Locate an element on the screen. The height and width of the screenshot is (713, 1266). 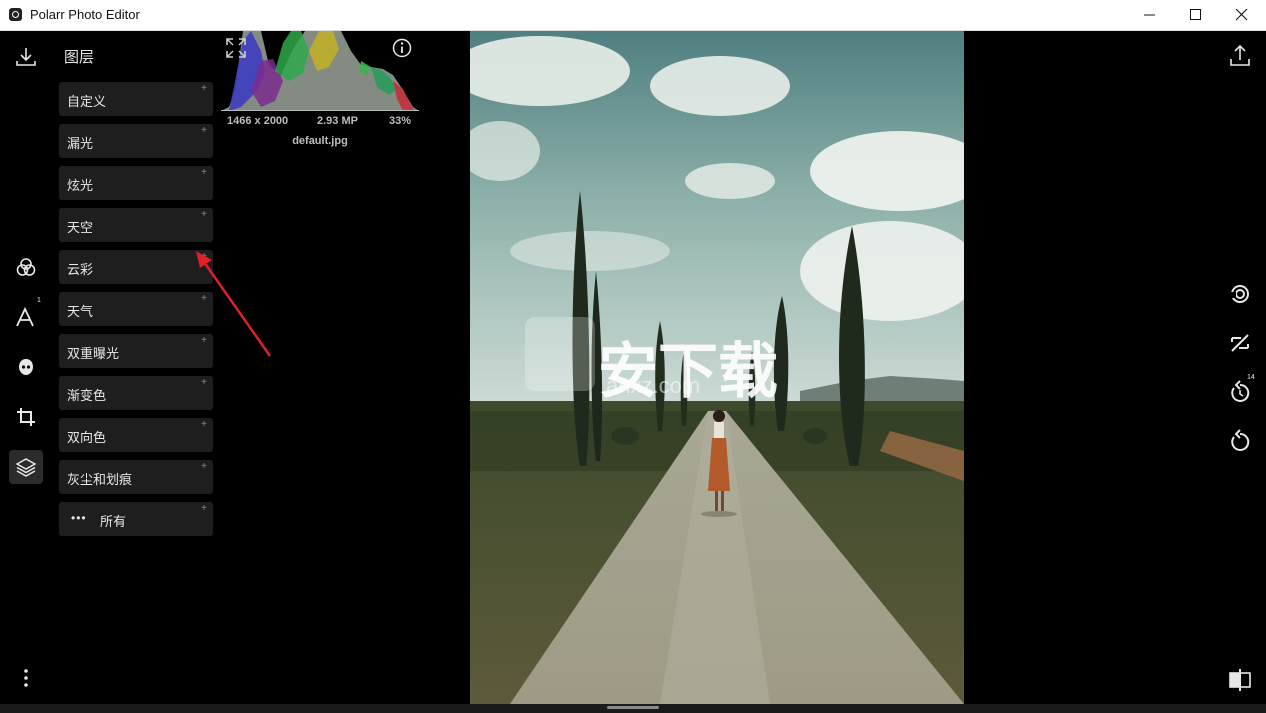
image-megapixels: 2.93 MP is located at coordinates (337, 121).